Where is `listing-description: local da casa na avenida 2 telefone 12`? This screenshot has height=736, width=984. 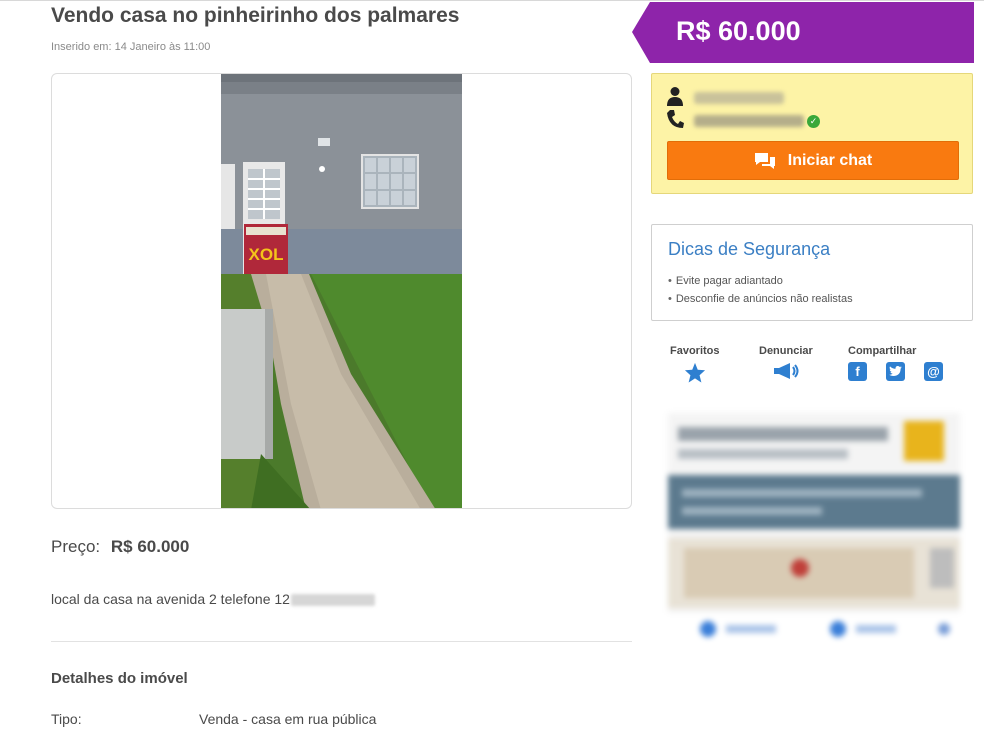 listing-description: local da casa na avenida 2 telefone 12 is located at coordinates (213, 599).